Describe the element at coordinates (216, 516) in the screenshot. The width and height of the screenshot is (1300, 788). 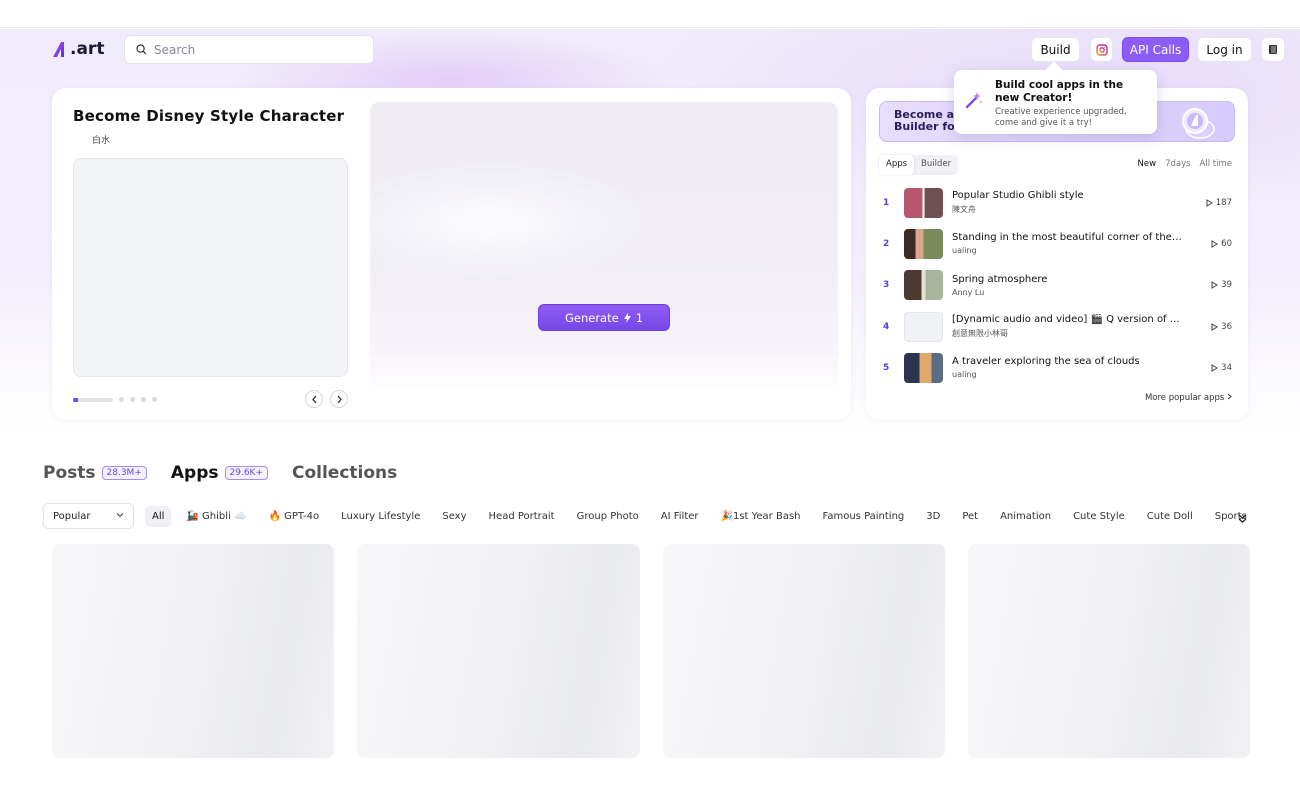
I see `category-chip: 🚂 Ghibli ☁️` at that location.